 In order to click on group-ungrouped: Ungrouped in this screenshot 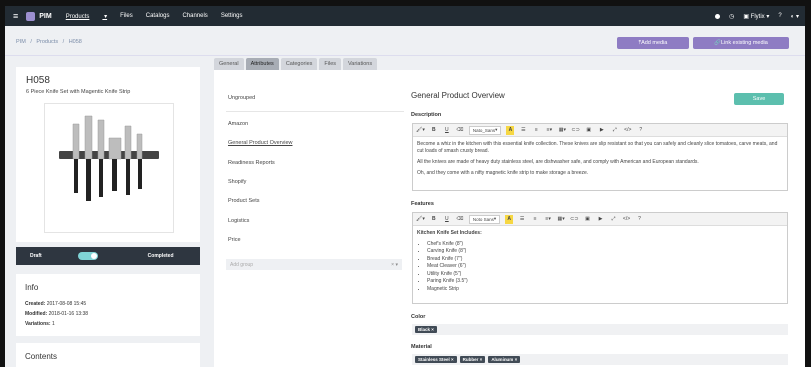, I will do `click(241, 98)`.